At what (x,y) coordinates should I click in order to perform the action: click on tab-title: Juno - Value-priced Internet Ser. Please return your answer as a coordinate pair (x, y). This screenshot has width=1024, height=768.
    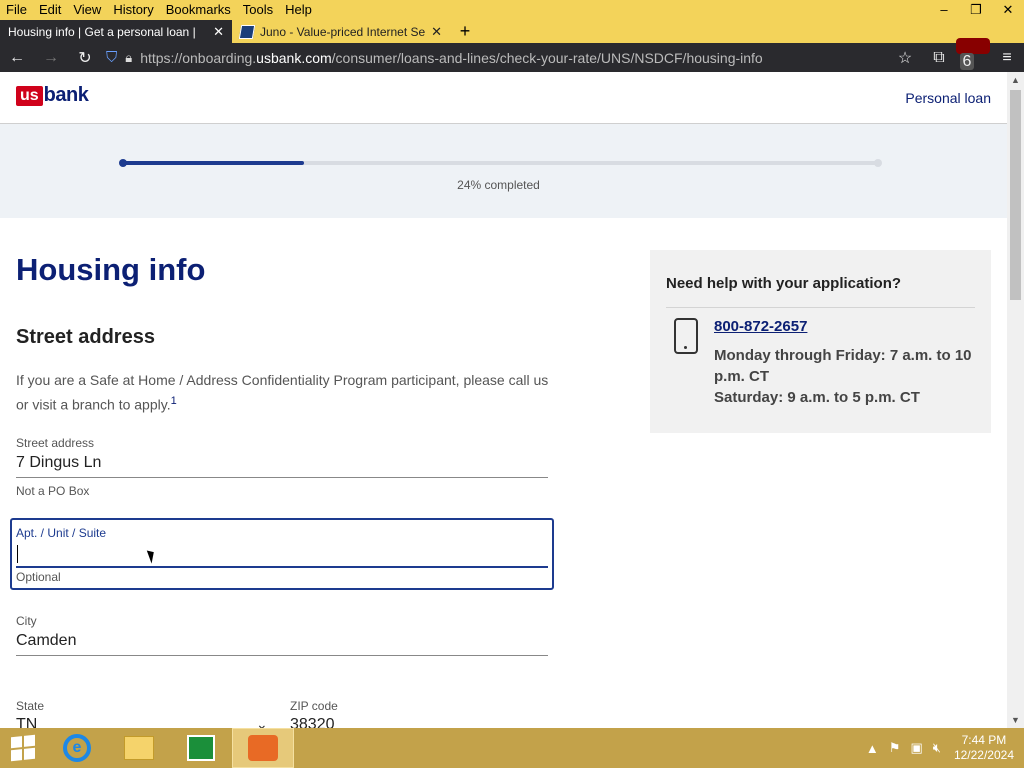
    Looking at the image, I should click on (343, 31).